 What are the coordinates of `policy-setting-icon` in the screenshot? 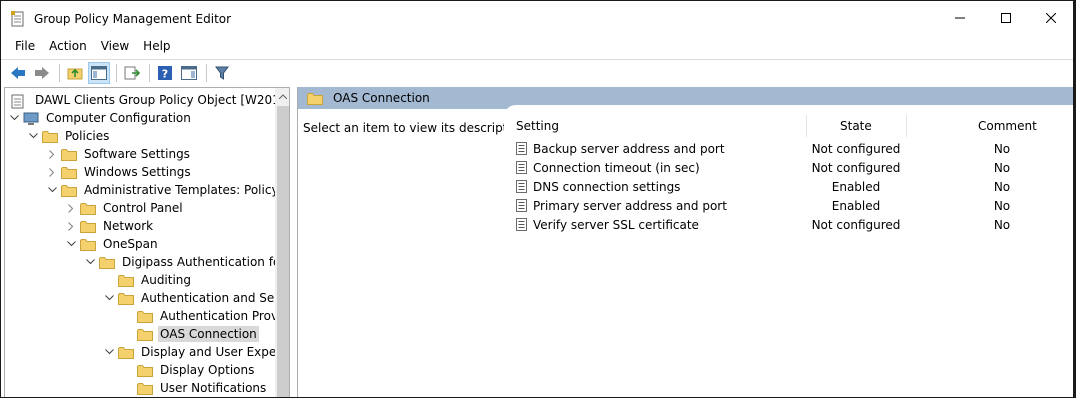 It's located at (522, 205).